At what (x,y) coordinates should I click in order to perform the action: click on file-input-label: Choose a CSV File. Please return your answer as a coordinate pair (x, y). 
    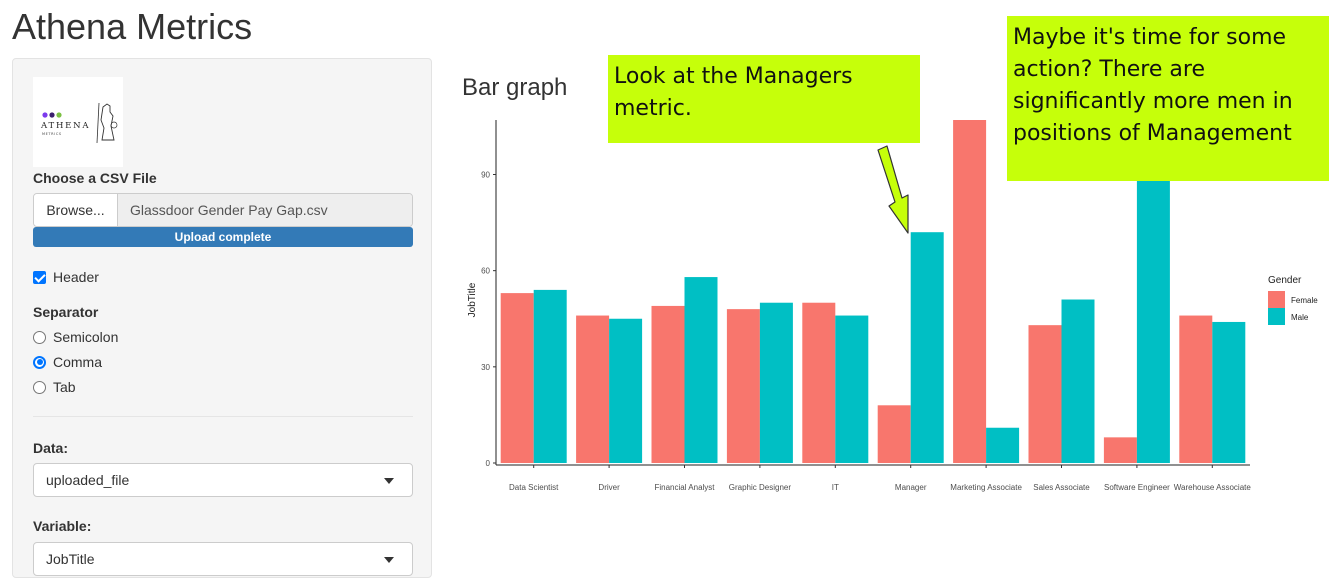
    Looking at the image, I should click on (95, 178).